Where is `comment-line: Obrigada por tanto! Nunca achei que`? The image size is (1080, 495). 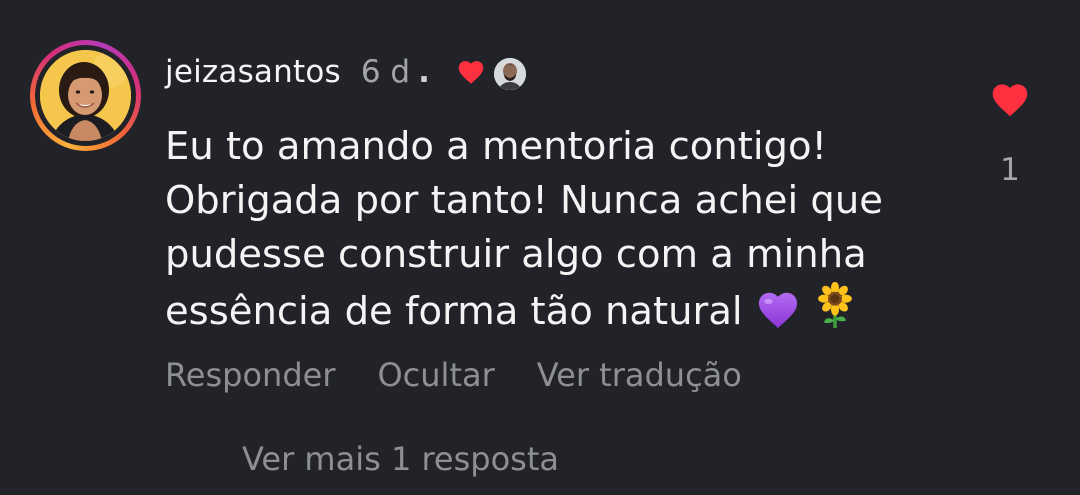 comment-line: Obrigada por tanto! Nunca achei que is located at coordinates (524, 200).